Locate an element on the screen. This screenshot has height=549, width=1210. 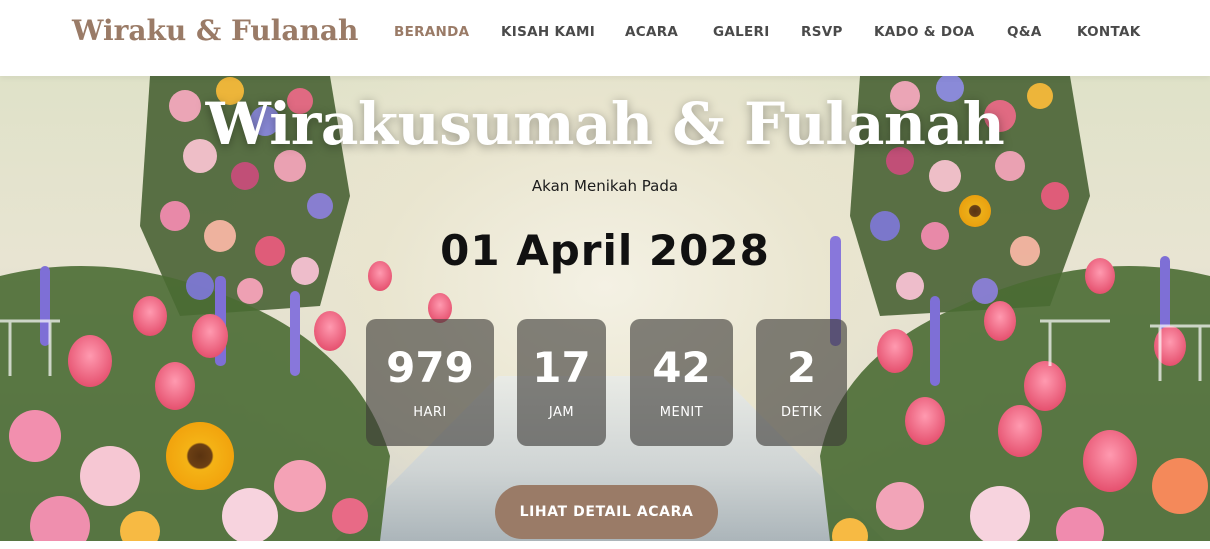
countdown-minutes-value: 42 is located at coordinates (681, 367).